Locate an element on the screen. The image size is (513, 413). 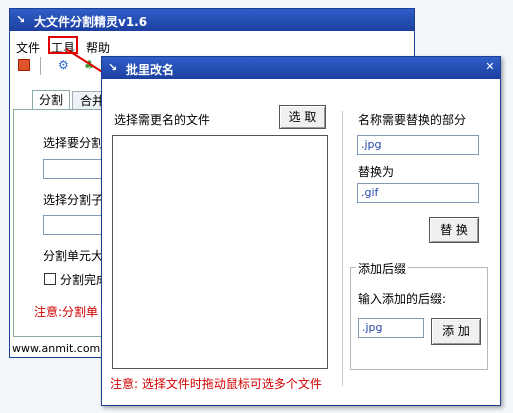
label-select-file: 选择要分割 is located at coordinates (73, 143).